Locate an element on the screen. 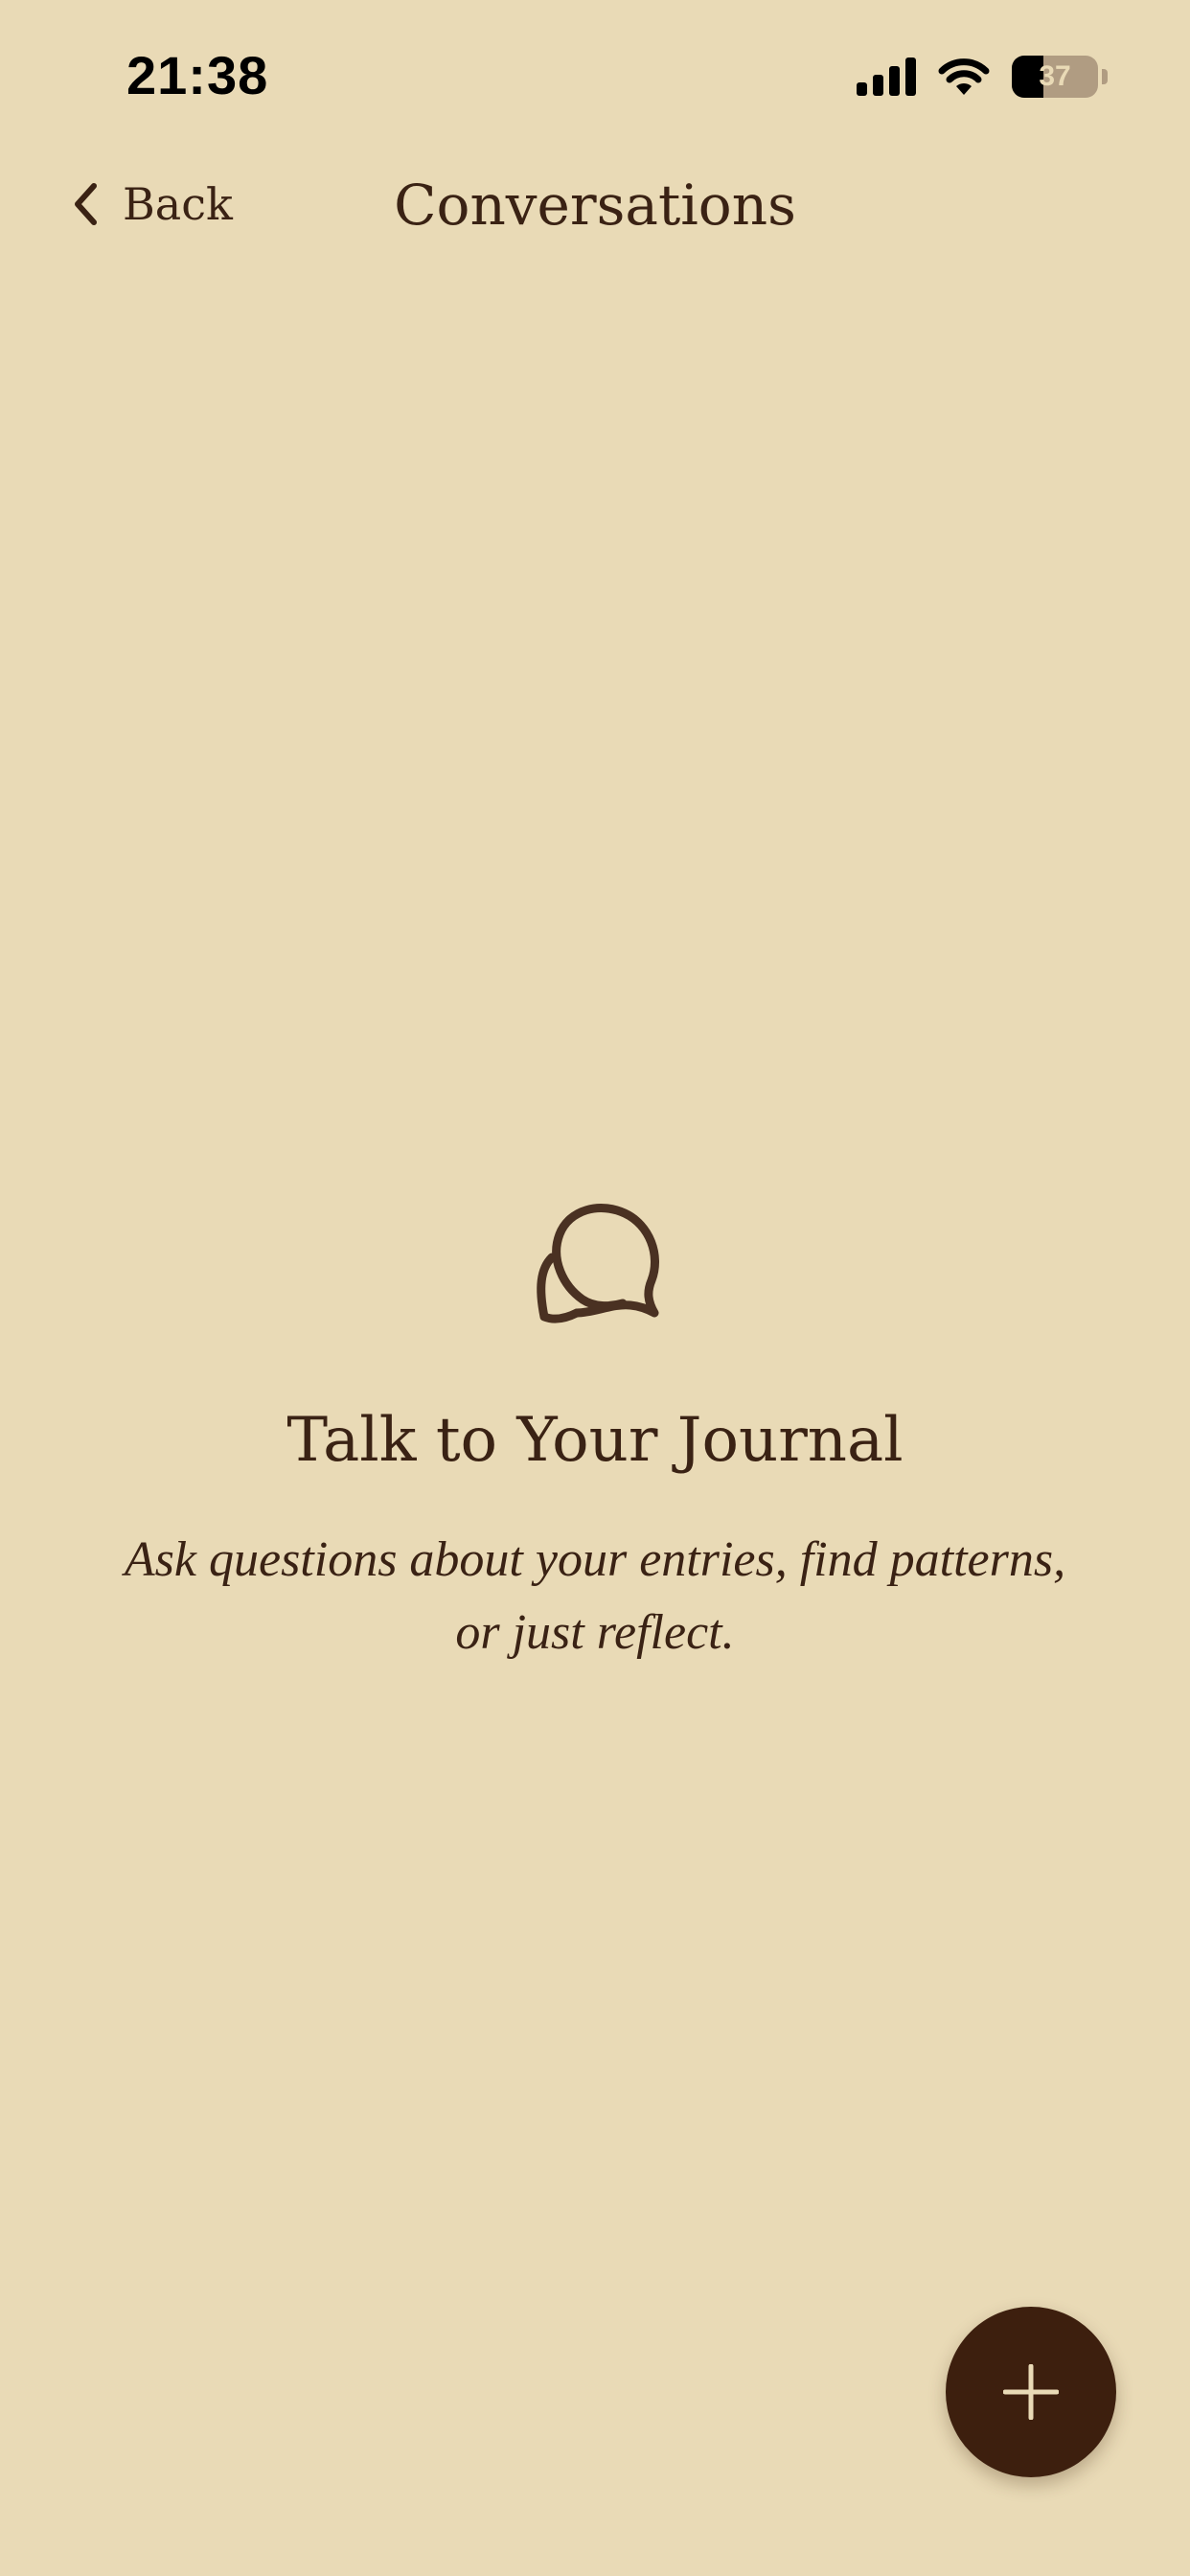 The image size is (1190, 2576). empty-state-title: Talk to Your Journal is located at coordinates (595, 1440).